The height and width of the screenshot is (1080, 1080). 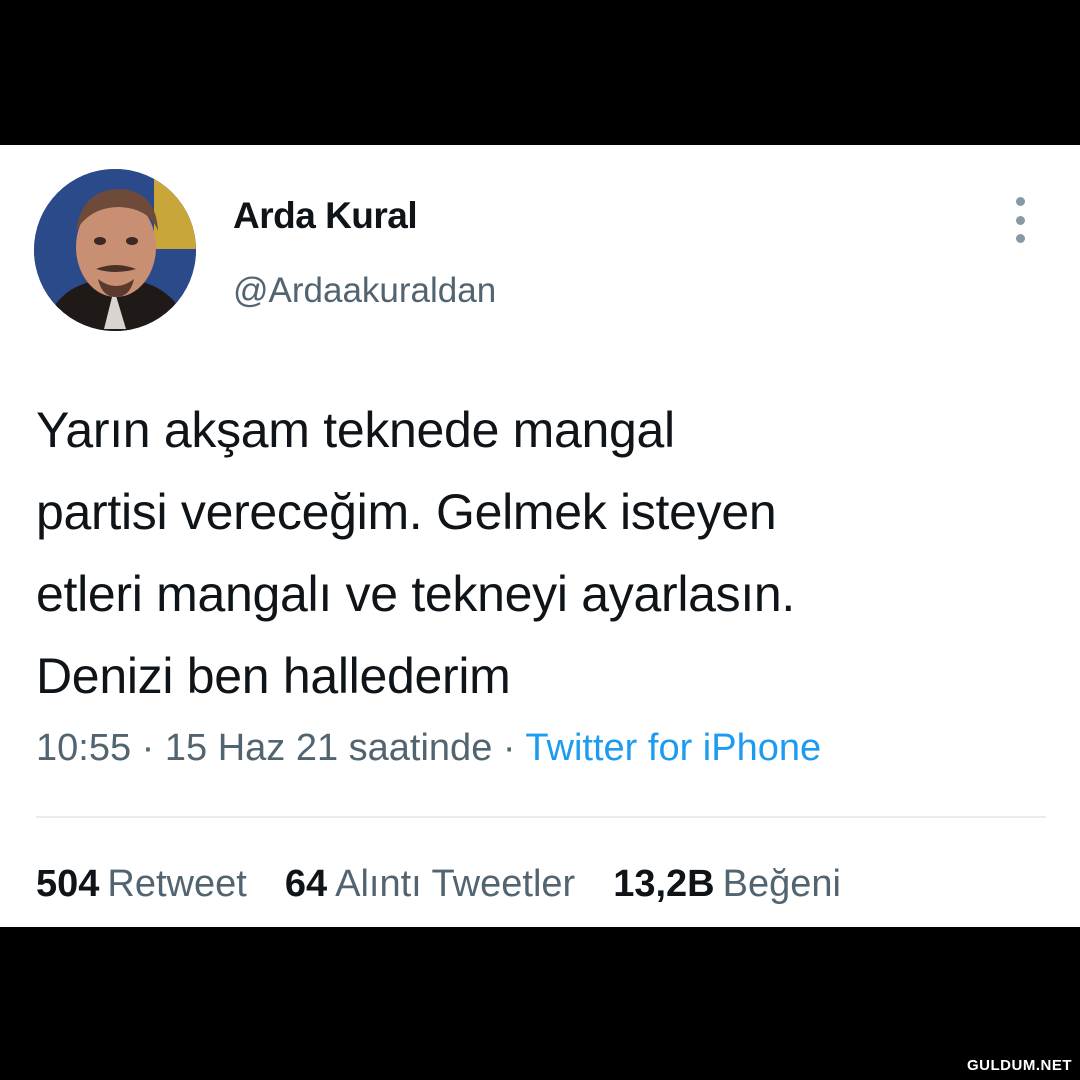 I want to click on tweet-text-line: Denizi ben hallederim, so click(x=273, y=676).